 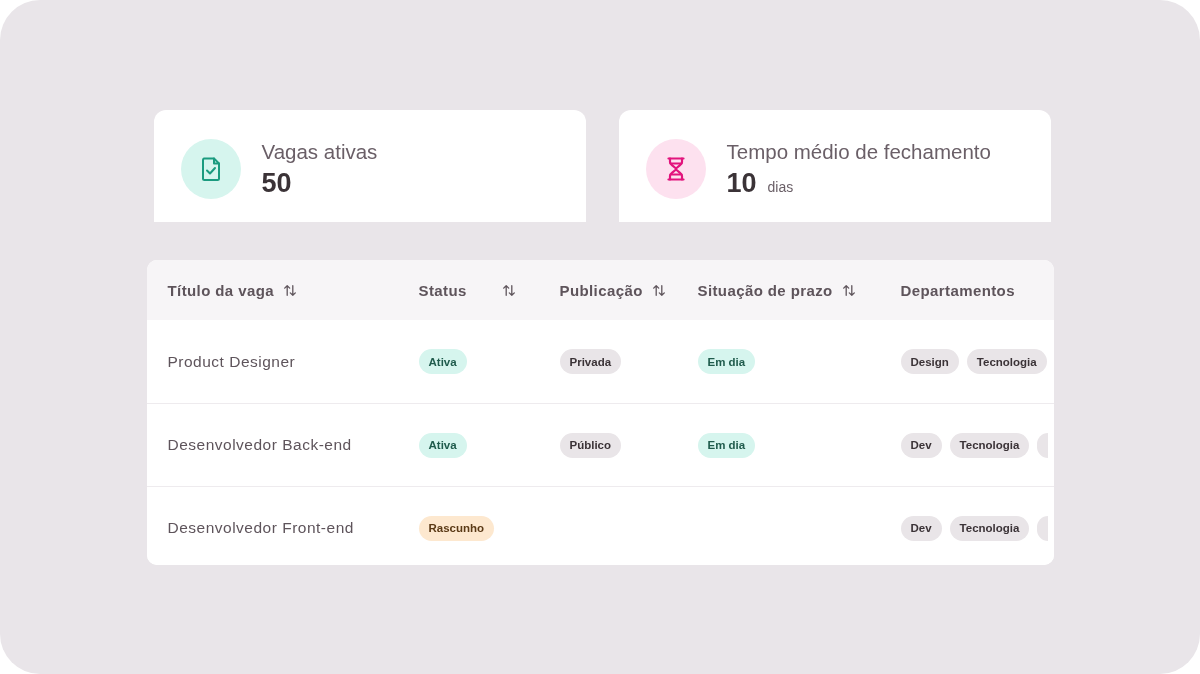 I want to click on job-title-cell: Desenvolvedor Back-end, so click(x=259, y=445).